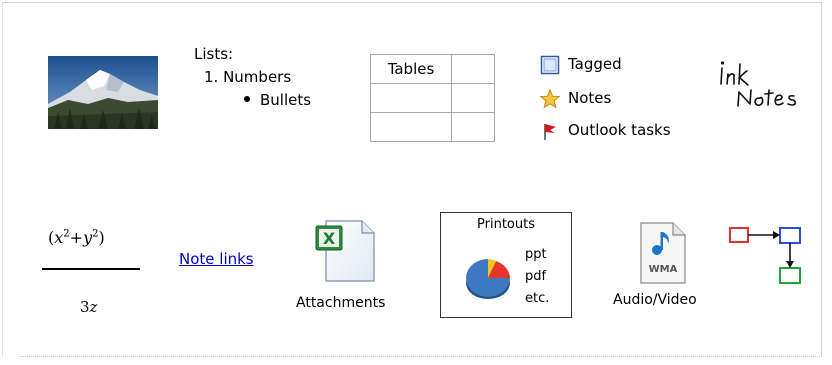 This screenshot has width=832, height=365. Describe the element at coordinates (768, 257) in the screenshot. I see `flow-diagram-icon` at that location.